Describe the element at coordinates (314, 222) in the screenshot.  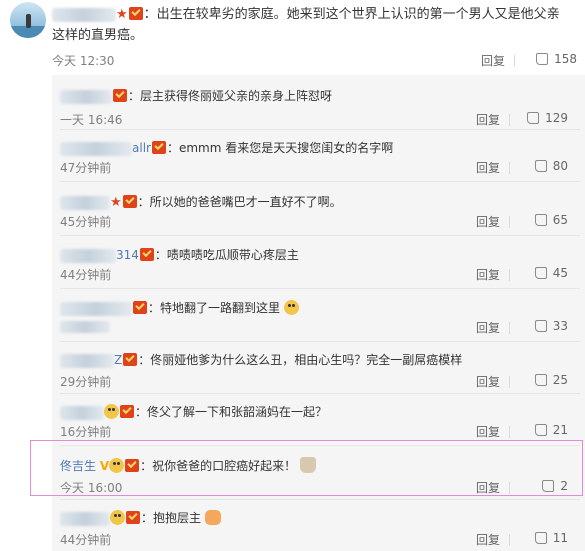
I see `reply-meta: 45分钟前 回复 65` at that location.